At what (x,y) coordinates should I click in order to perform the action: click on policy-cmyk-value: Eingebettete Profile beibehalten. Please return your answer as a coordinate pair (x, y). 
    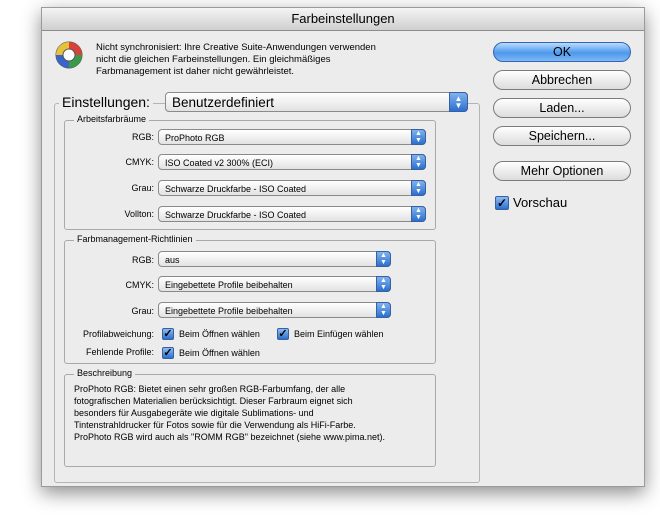
    Looking at the image, I should click on (229, 285).